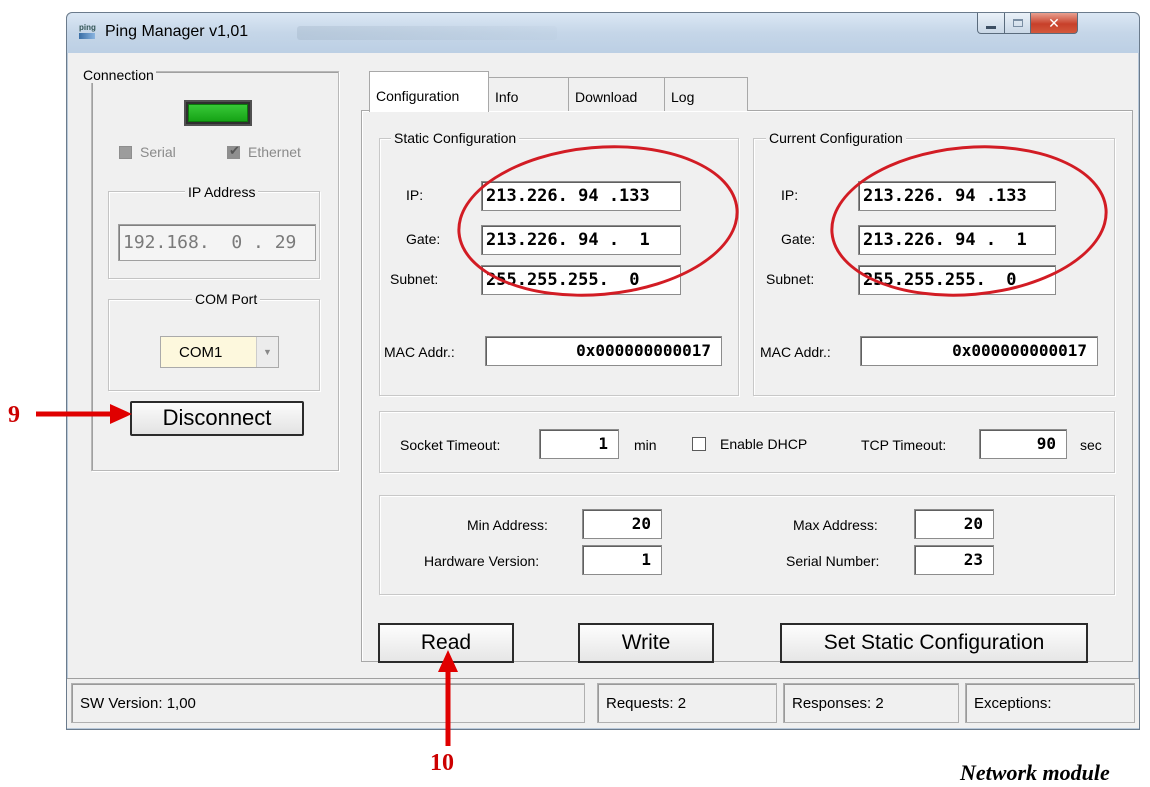  I want to click on ip-address-legend: IP Address, so click(222, 192).